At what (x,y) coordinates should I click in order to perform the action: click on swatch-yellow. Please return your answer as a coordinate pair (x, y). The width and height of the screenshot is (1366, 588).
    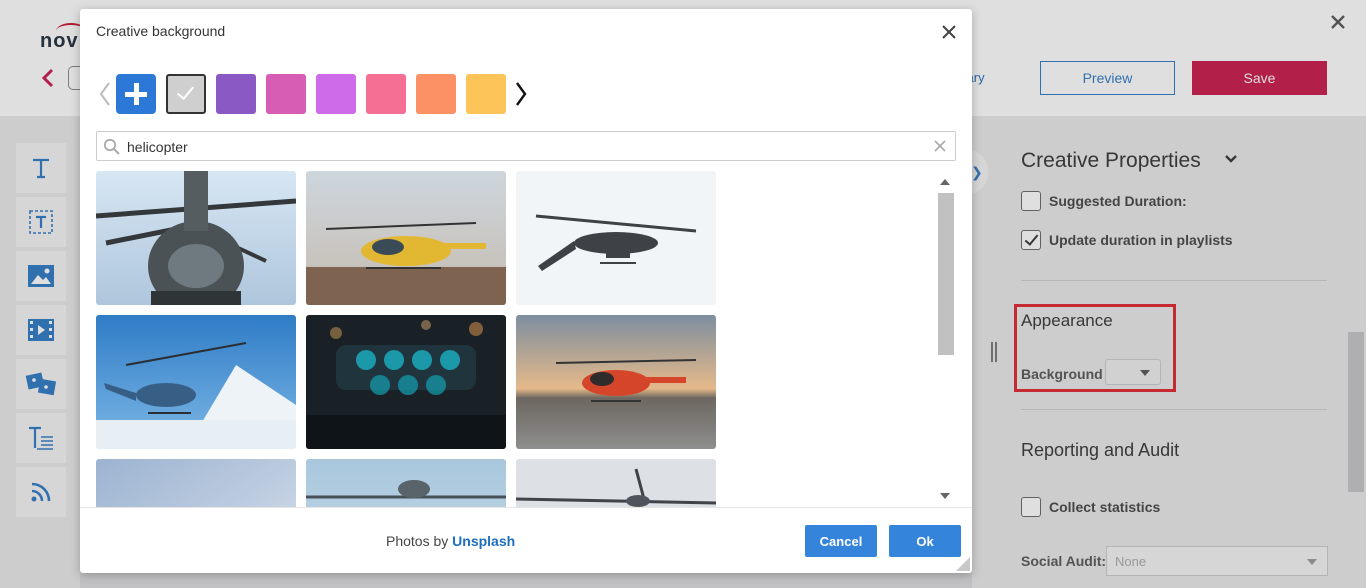
    Looking at the image, I should click on (486, 94).